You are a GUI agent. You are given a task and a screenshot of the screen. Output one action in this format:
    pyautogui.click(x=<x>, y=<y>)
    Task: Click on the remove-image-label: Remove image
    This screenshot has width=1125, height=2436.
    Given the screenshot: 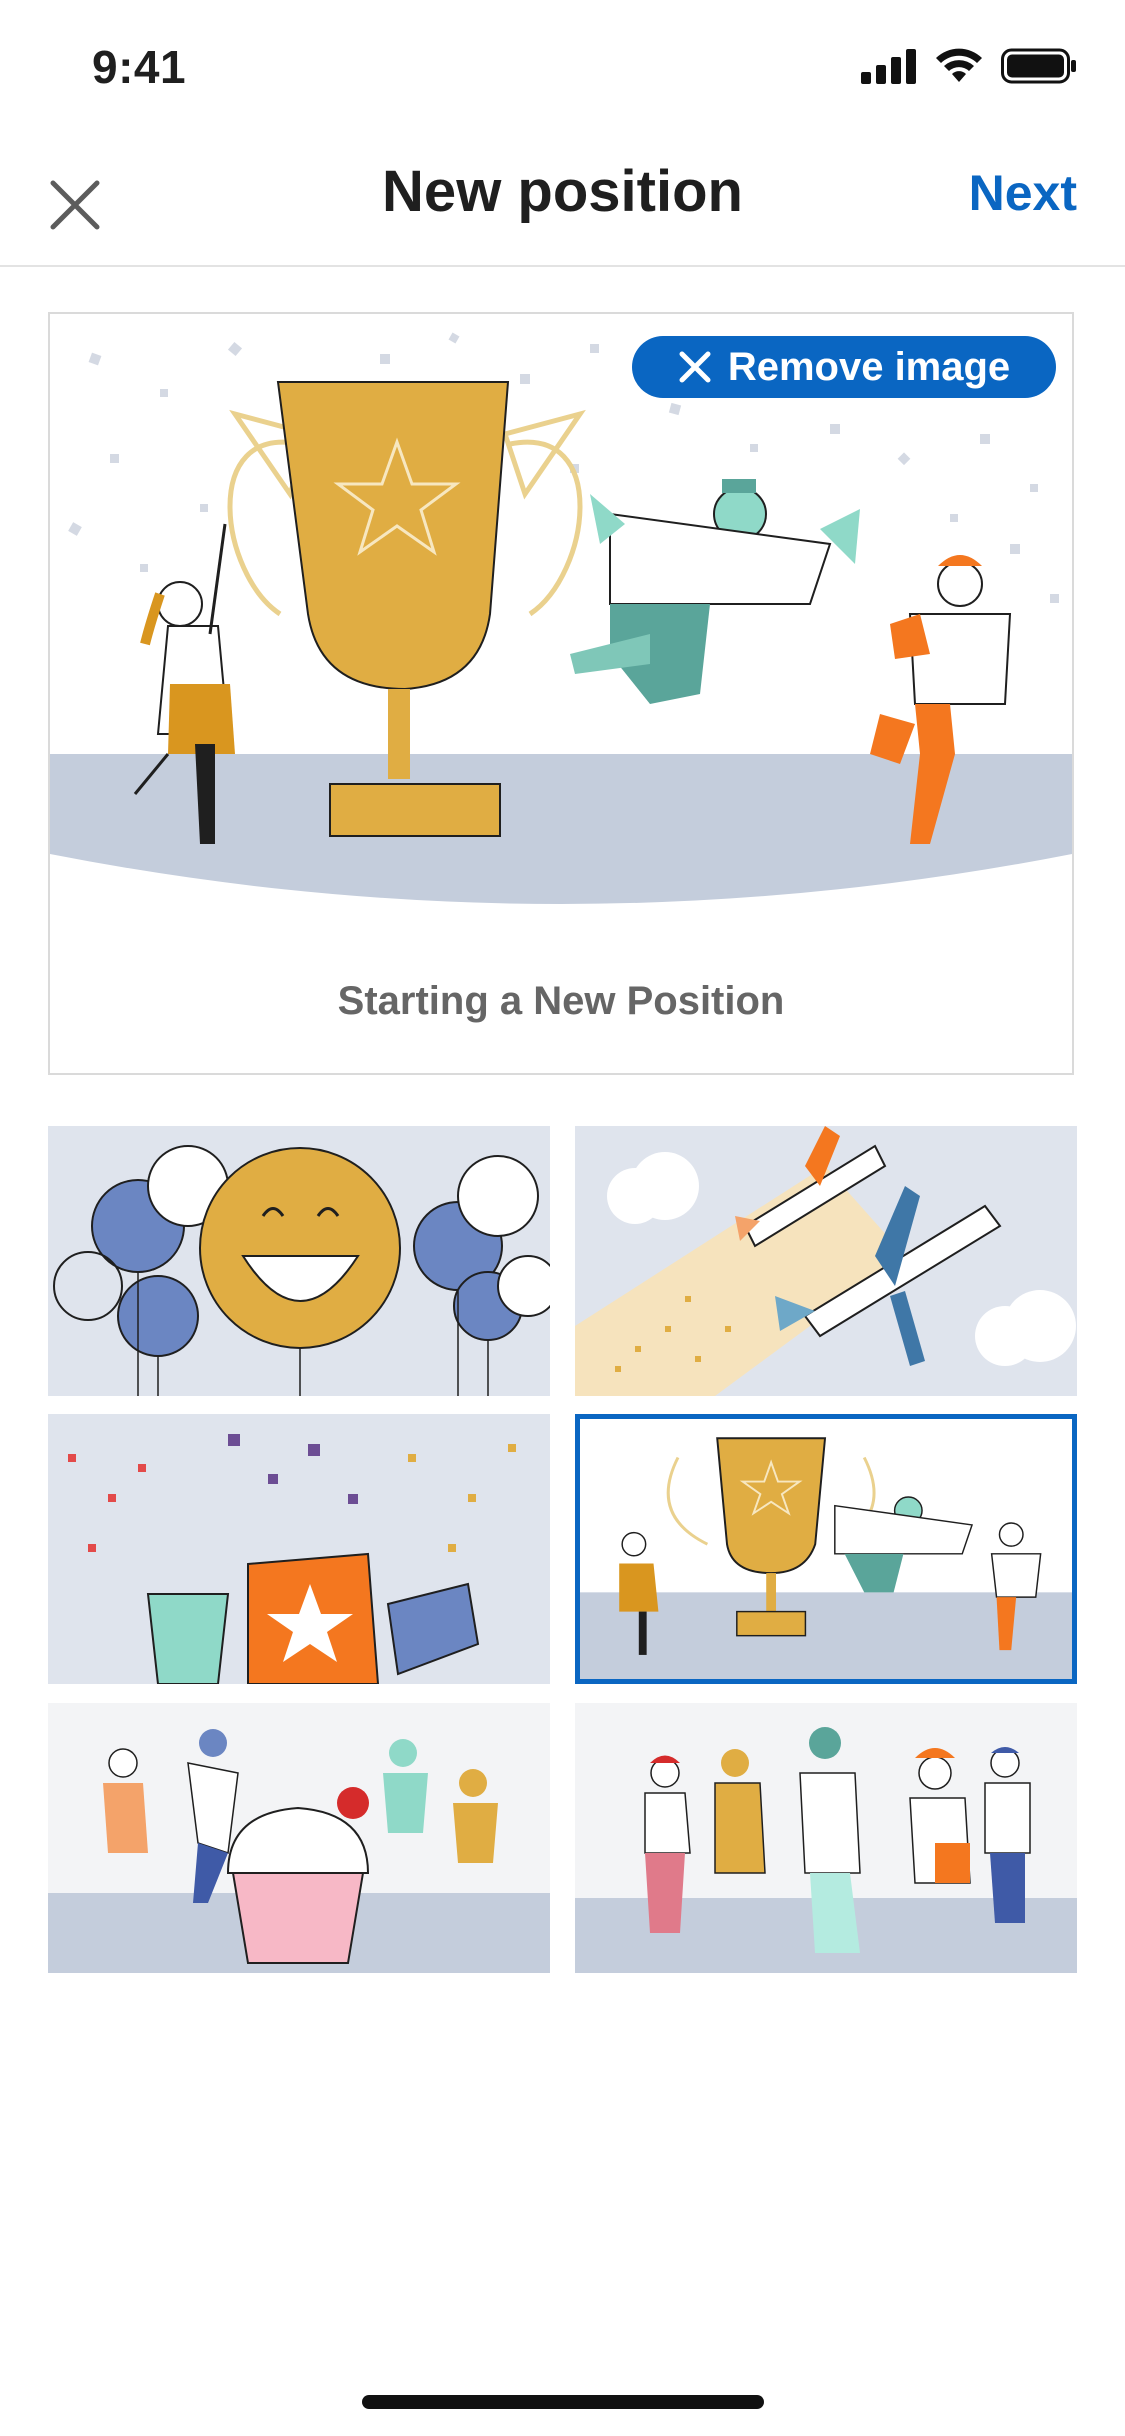 What is the action you would take?
    pyautogui.click(x=869, y=366)
    